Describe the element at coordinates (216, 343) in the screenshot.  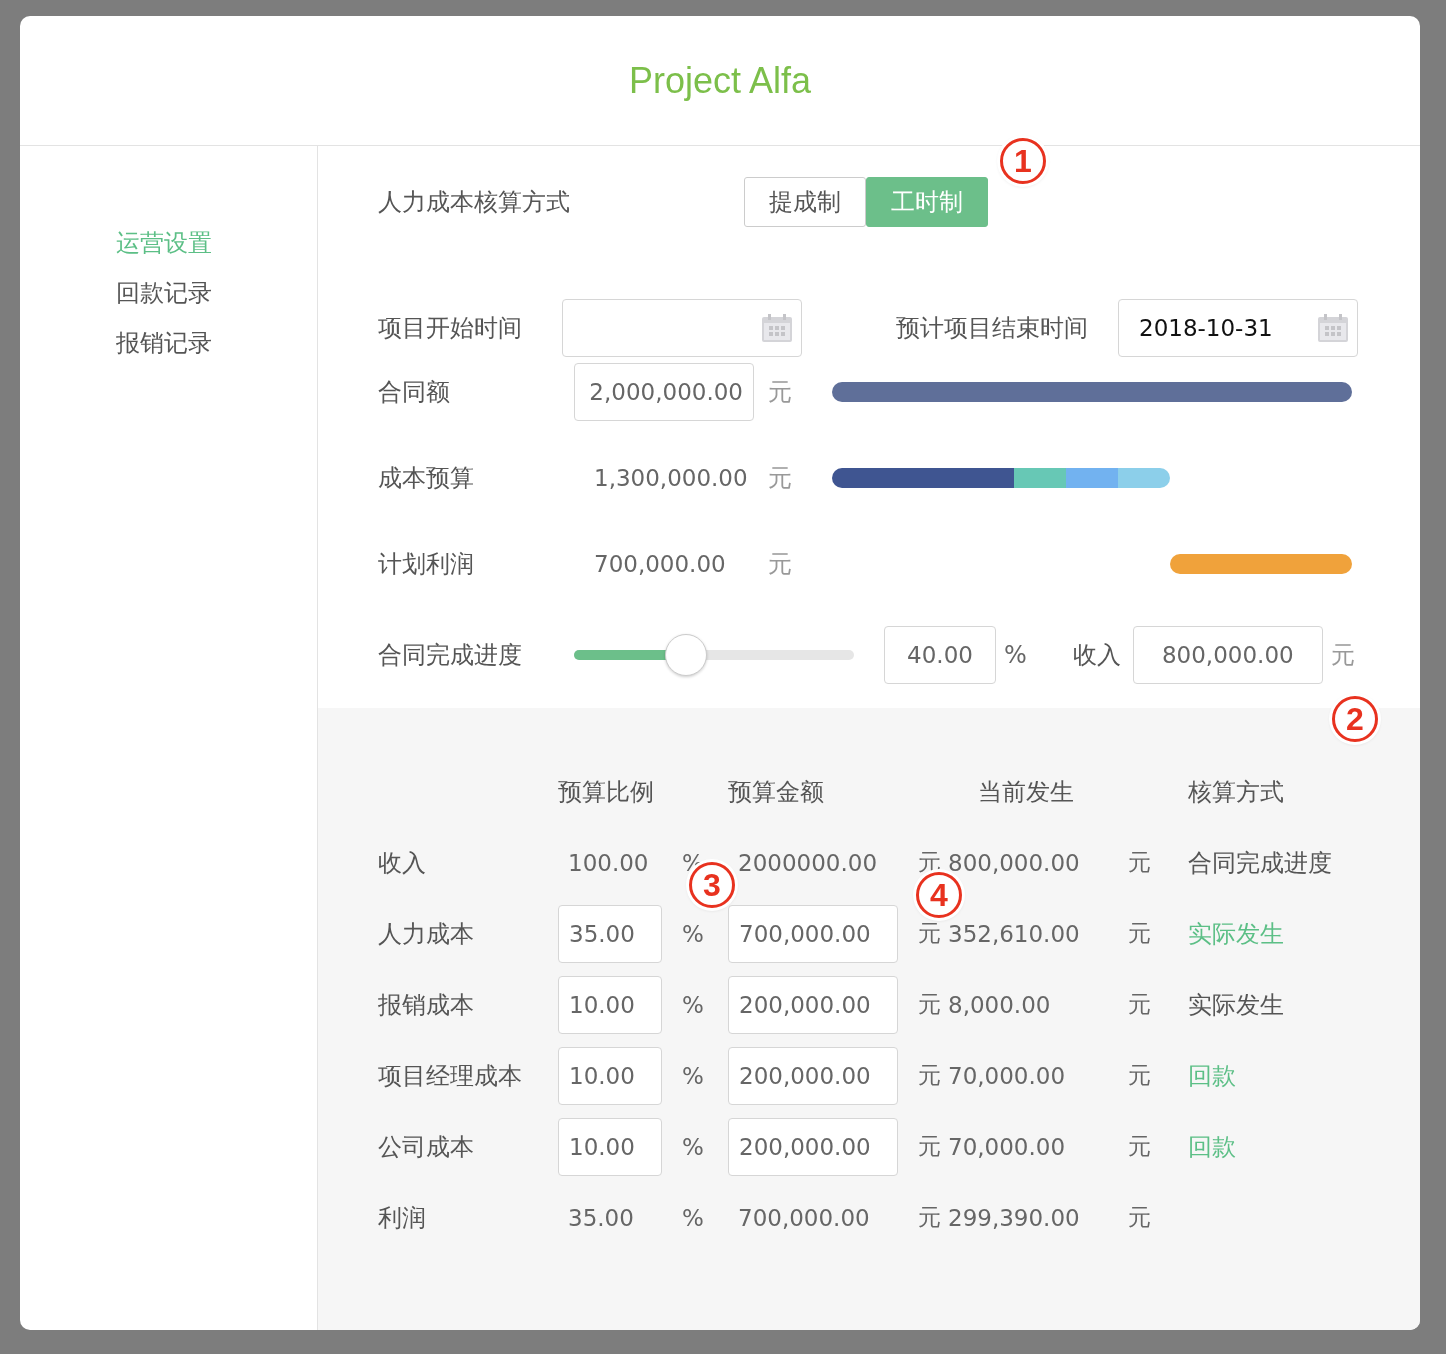
I see `sidebar-item: 报销记录` at that location.